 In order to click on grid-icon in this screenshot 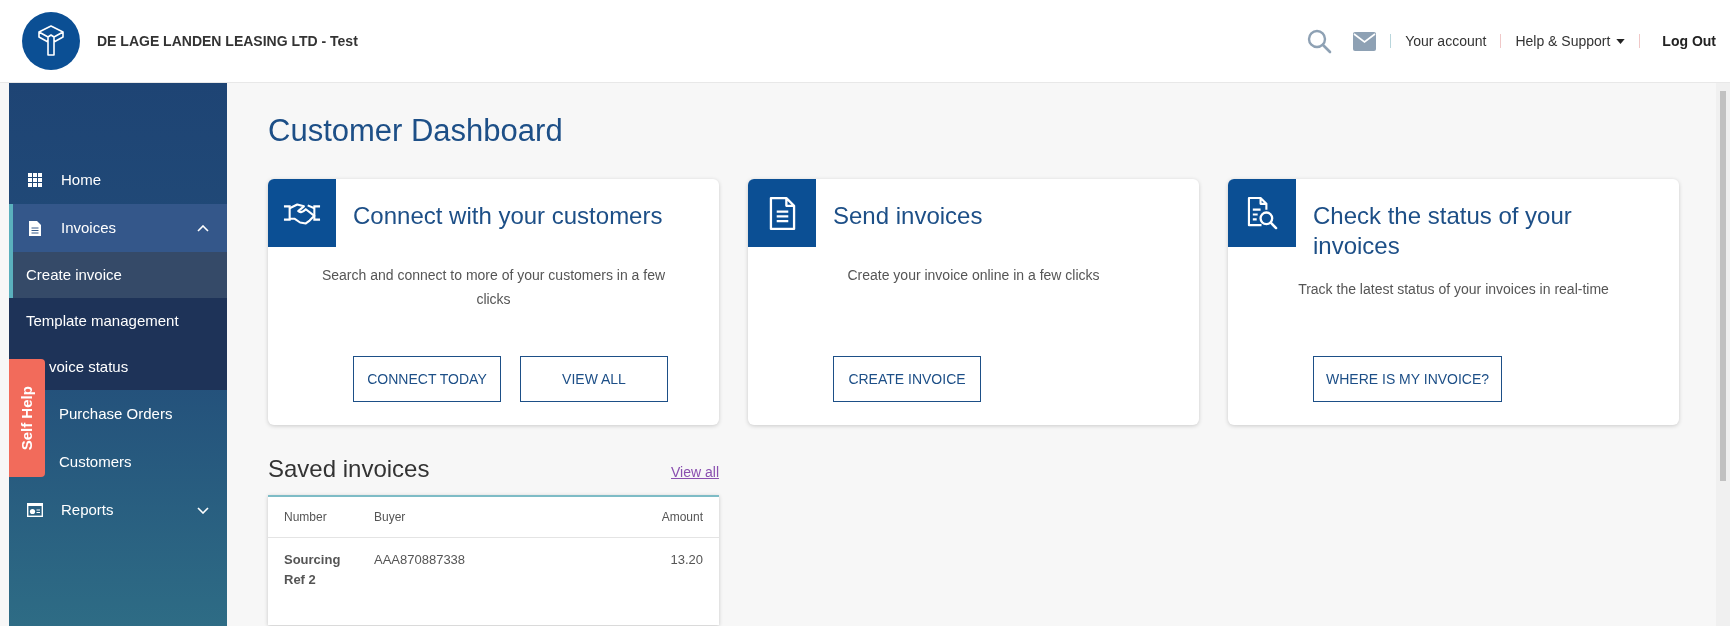, I will do `click(35, 180)`.